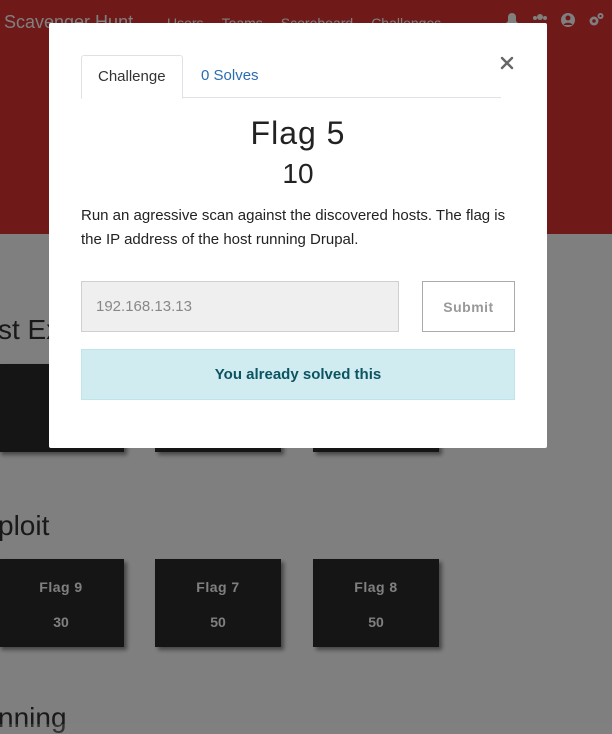 This screenshot has height=734, width=612. Describe the element at coordinates (240, 306) in the screenshot. I see `answer-input` at that location.